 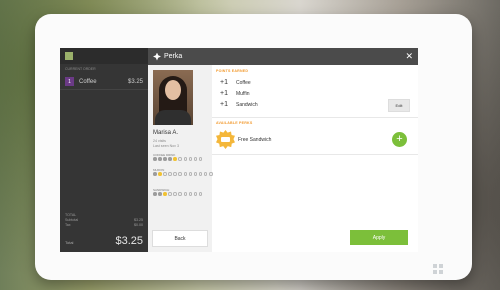 I want to click on points-row: +1 Coffee, so click(x=235, y=82).